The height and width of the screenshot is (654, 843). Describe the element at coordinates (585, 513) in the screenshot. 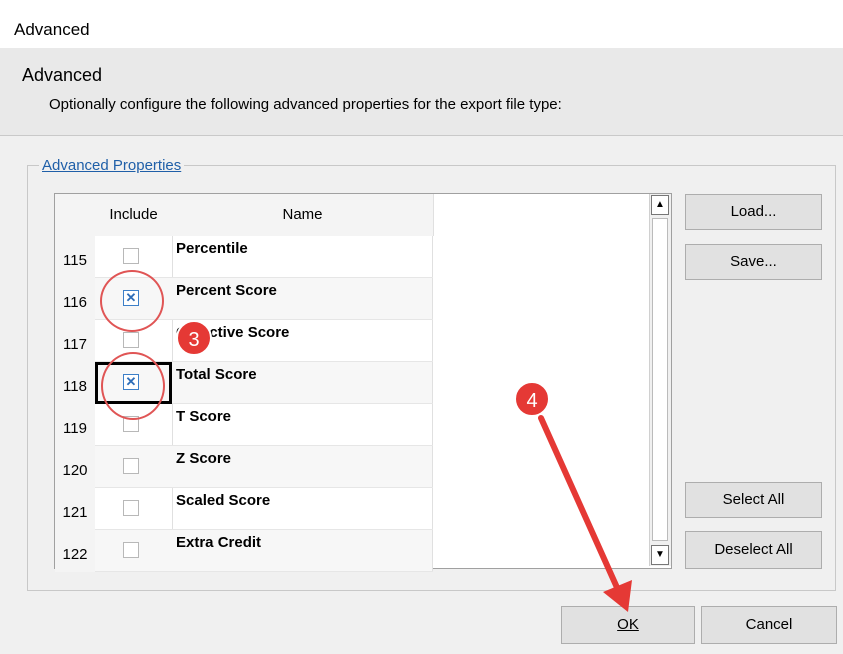

I see `annotation-arrow-icon` at that location.